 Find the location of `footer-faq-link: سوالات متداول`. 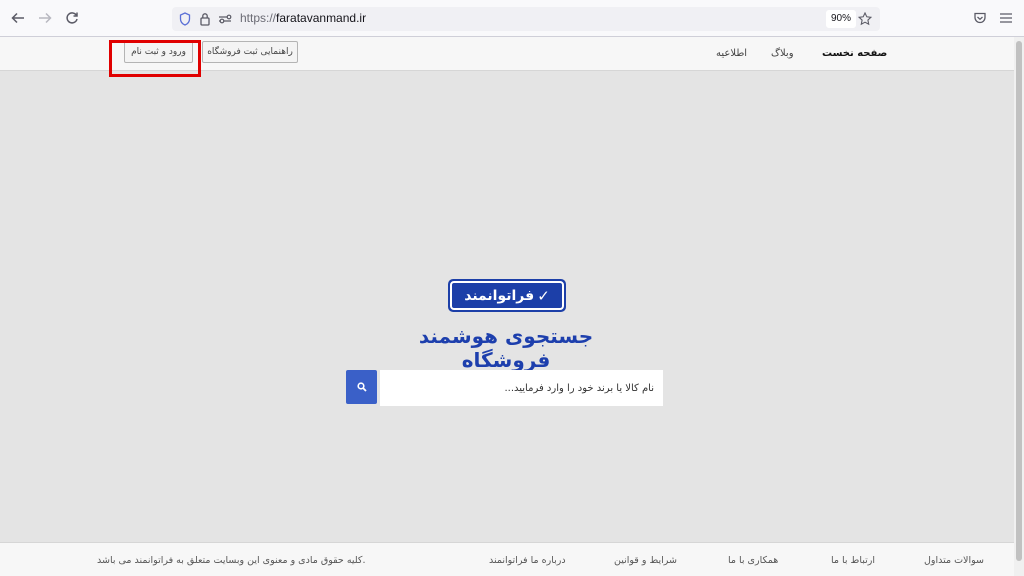

footer-faq-link: سوالات متداول is located at coordinates (954, 560).